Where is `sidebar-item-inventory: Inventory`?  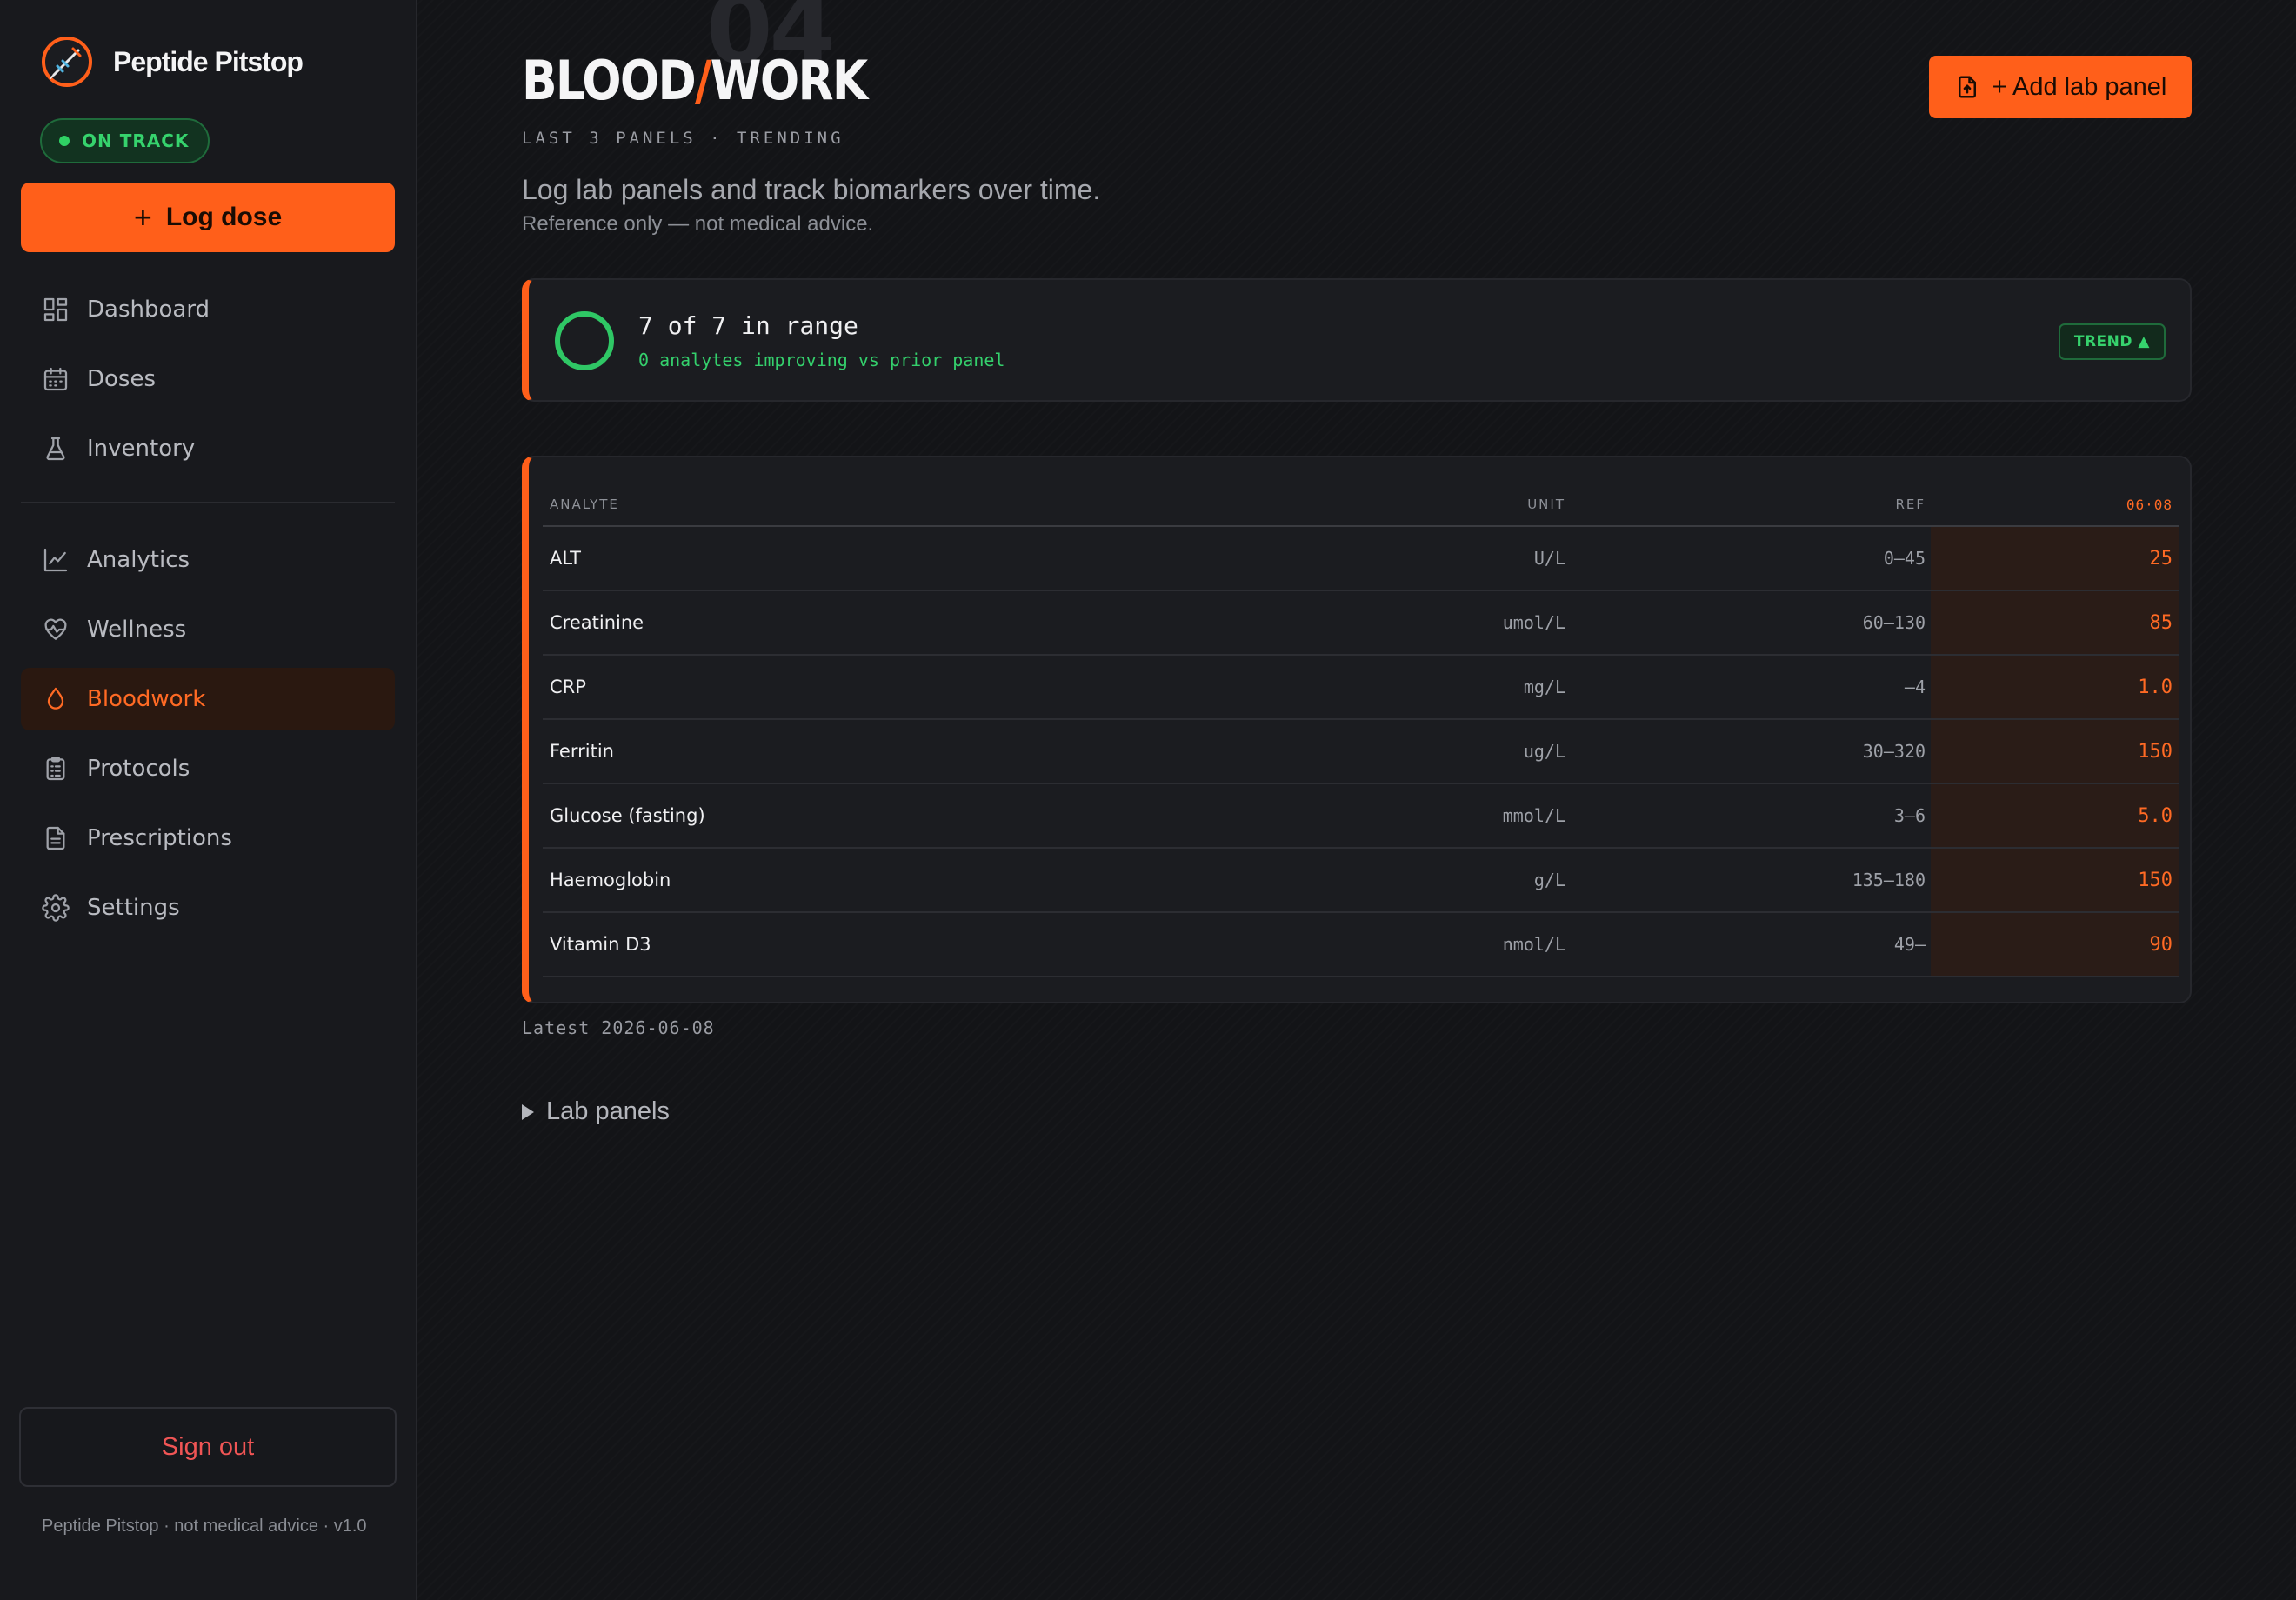
sidebar-item-inventory: Inventory is located at coordinates (208, 448).